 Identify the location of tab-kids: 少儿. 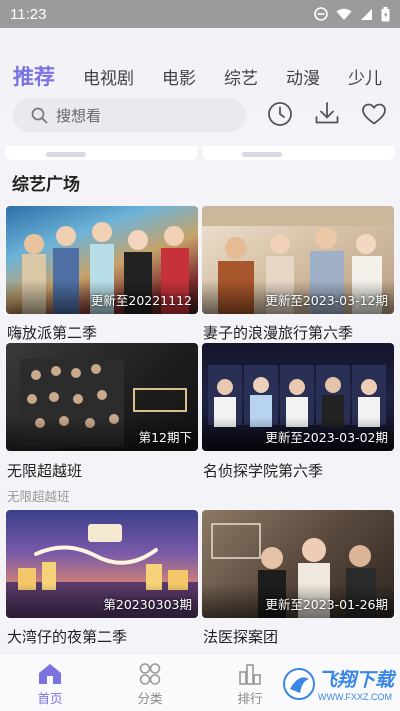
(365, 76).